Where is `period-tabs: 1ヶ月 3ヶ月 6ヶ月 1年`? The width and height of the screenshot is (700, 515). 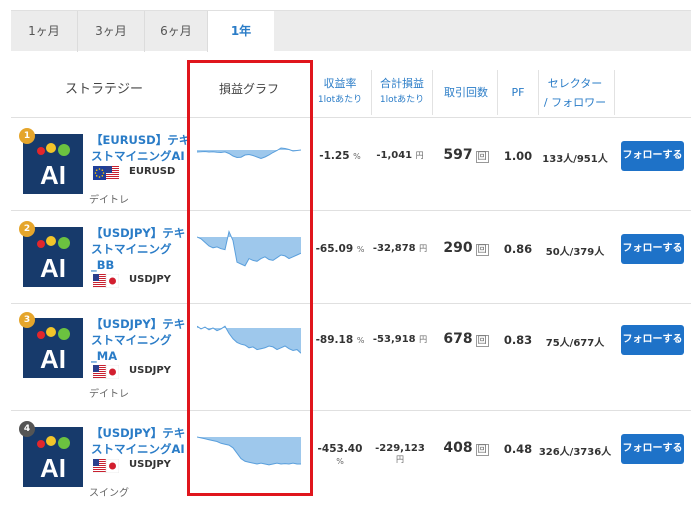 period-tabs: 1ヶ月 3ヶ月 6ヶ月 1年 is located at coordinates (351, 31).